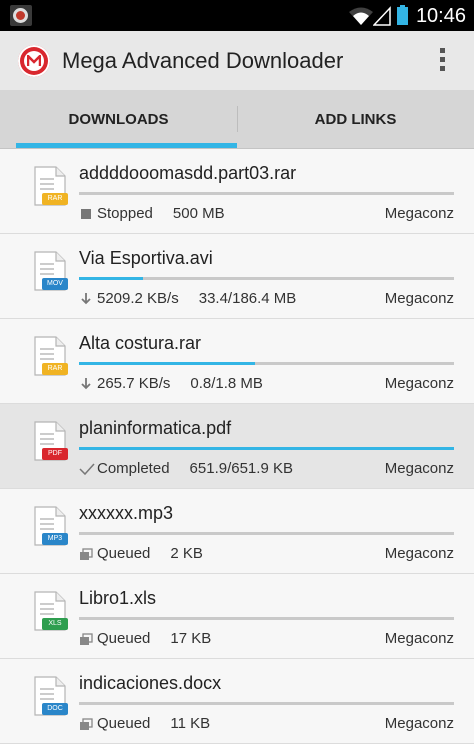 This screenshot has height=744, width=474. What do you see at coordinates (247, 298) in the screenshot?
I see `size-text: 33.4/186.4 MB` at bounding box center [247, 298].